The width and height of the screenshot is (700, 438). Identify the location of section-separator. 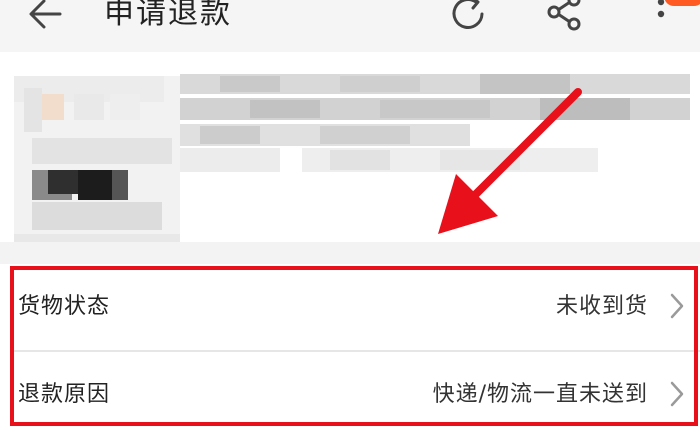
(350, 253).